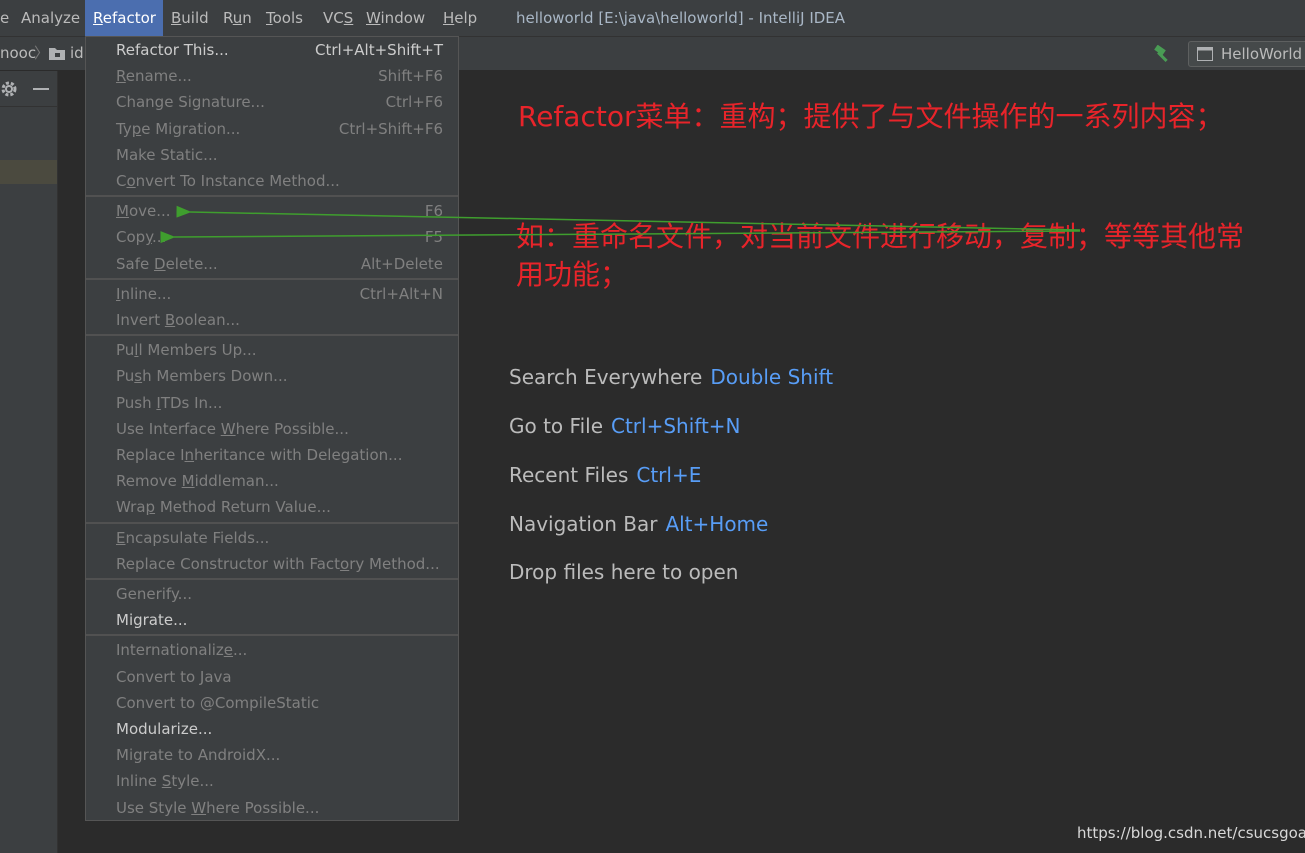  What do you see at coordinates (1163, 54) in the screenshot?
I see `hammer-icon` at bounding box center [1163, 54].